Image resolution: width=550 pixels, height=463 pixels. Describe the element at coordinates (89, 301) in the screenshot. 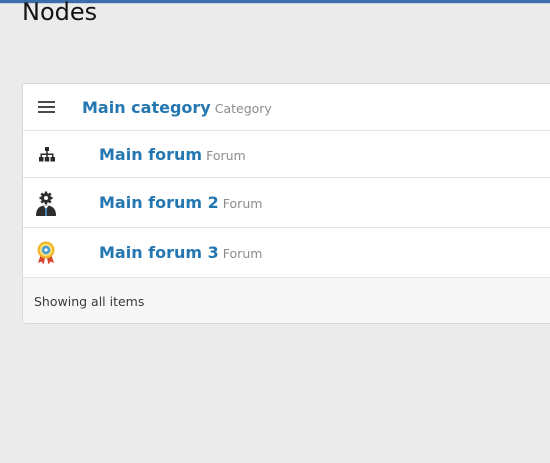

I see `showing-items-text: Showing all items` at that location.